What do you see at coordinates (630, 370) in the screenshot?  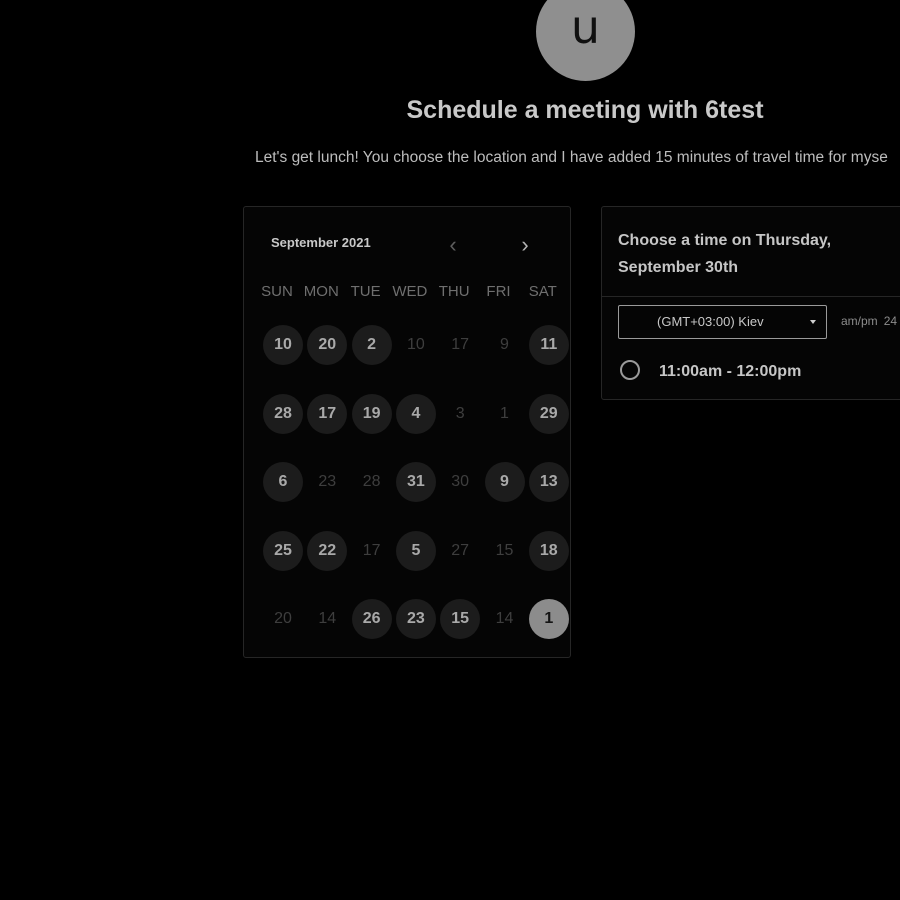 I see `radio-icon` at bounding box center [630, 370].